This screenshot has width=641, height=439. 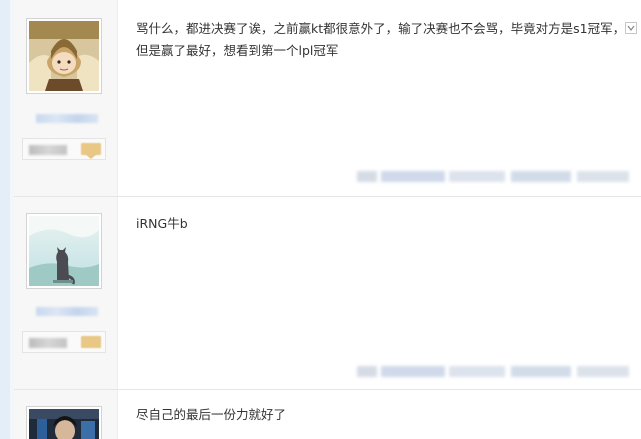 I want to click on cat-avatar-icon, so click(x=64, y=251).